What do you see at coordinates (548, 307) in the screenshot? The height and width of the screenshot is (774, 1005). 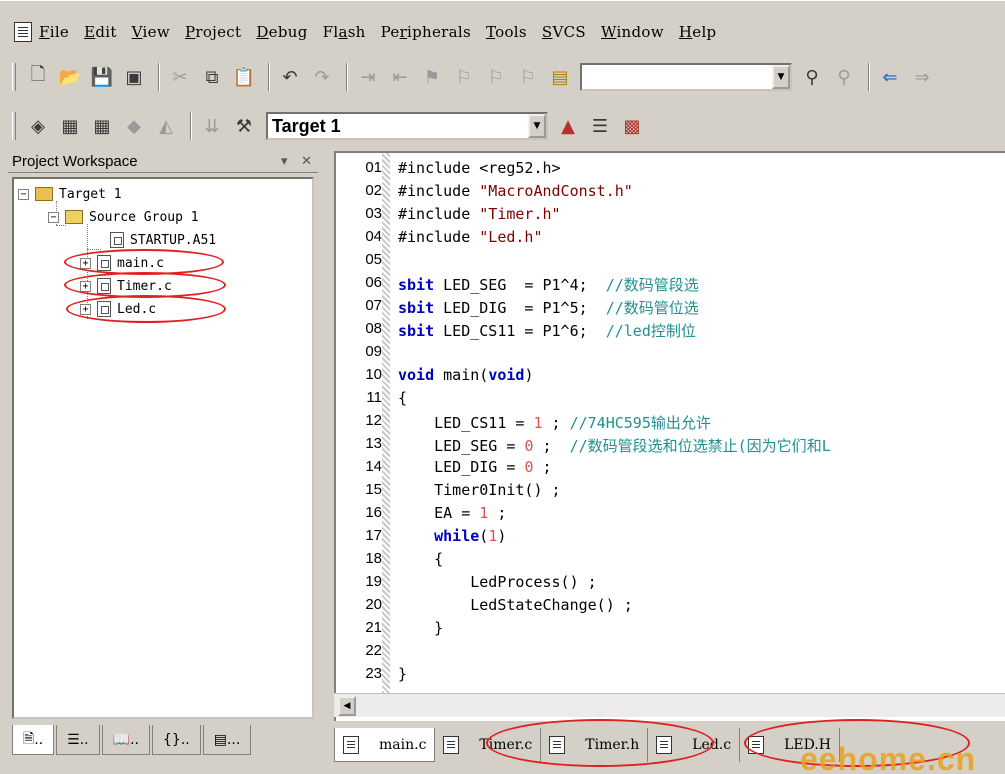 I see `code-line: sbit LED_DIG = P1^5; //数码管位选` at bounding box center [548, 307].